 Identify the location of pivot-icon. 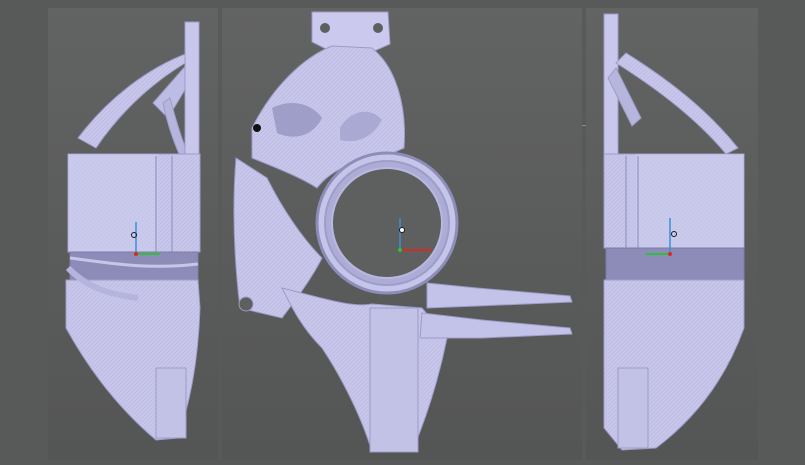
(257, 128).